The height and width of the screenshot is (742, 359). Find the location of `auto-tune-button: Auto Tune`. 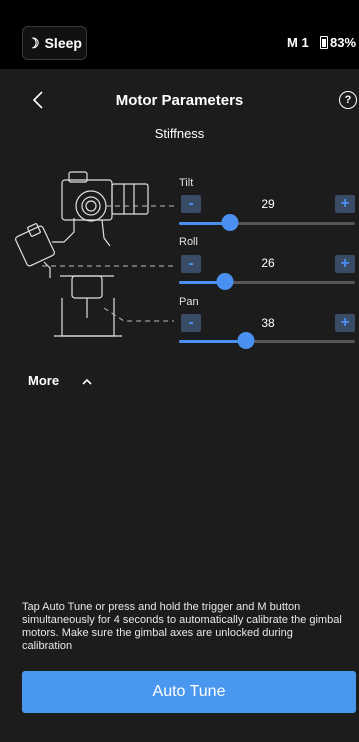

auto-tune-button: Auto Tune is located at coordinates (189, 692).